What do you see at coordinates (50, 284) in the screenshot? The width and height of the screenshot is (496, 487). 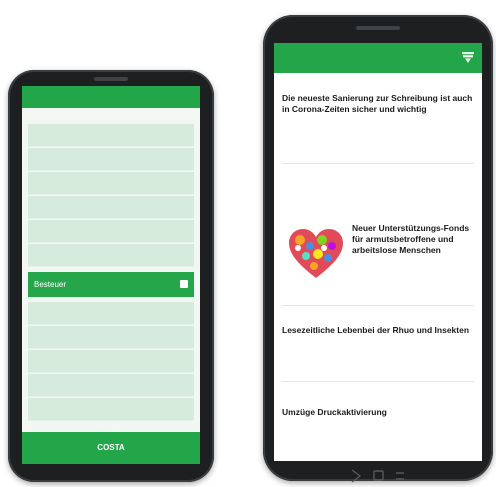 I see `menu-item-label: Besteuer` at bounding box center [50, 284].